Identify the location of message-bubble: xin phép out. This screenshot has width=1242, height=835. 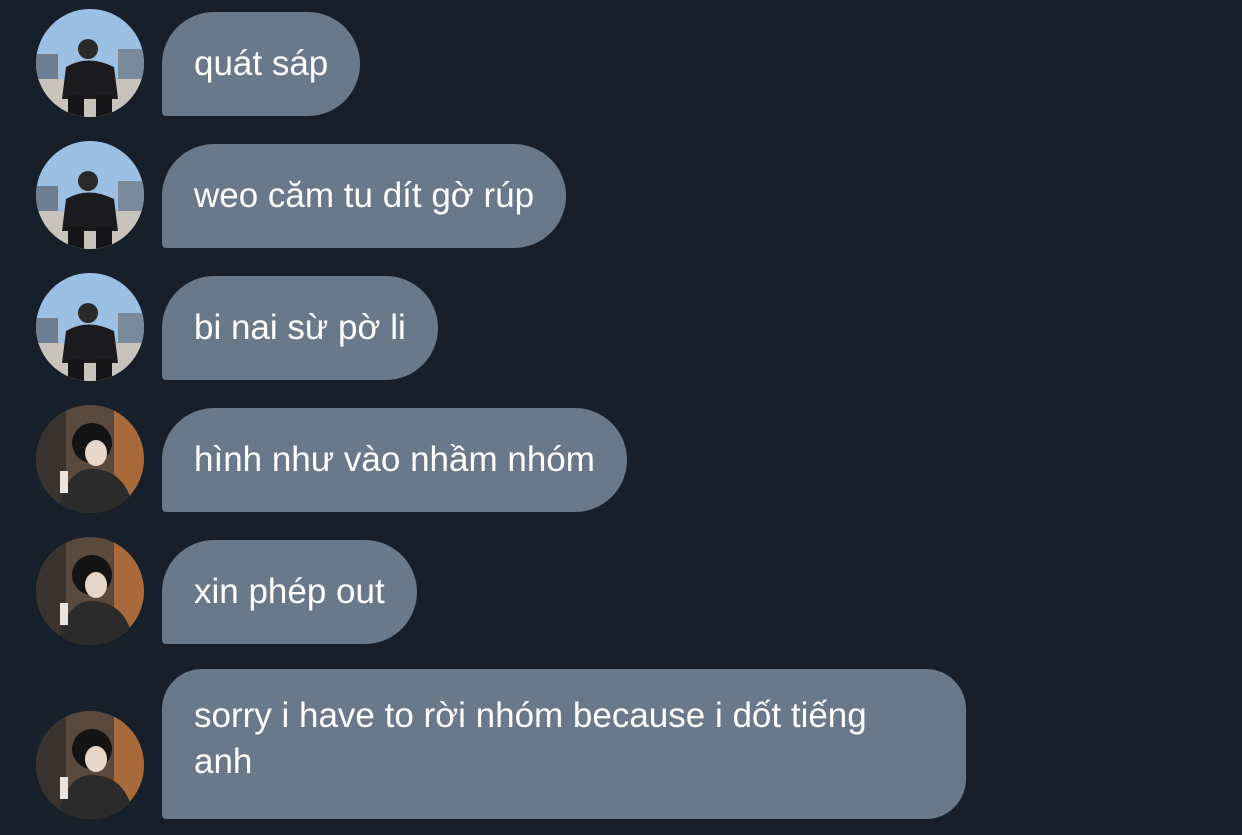
(289, 592).